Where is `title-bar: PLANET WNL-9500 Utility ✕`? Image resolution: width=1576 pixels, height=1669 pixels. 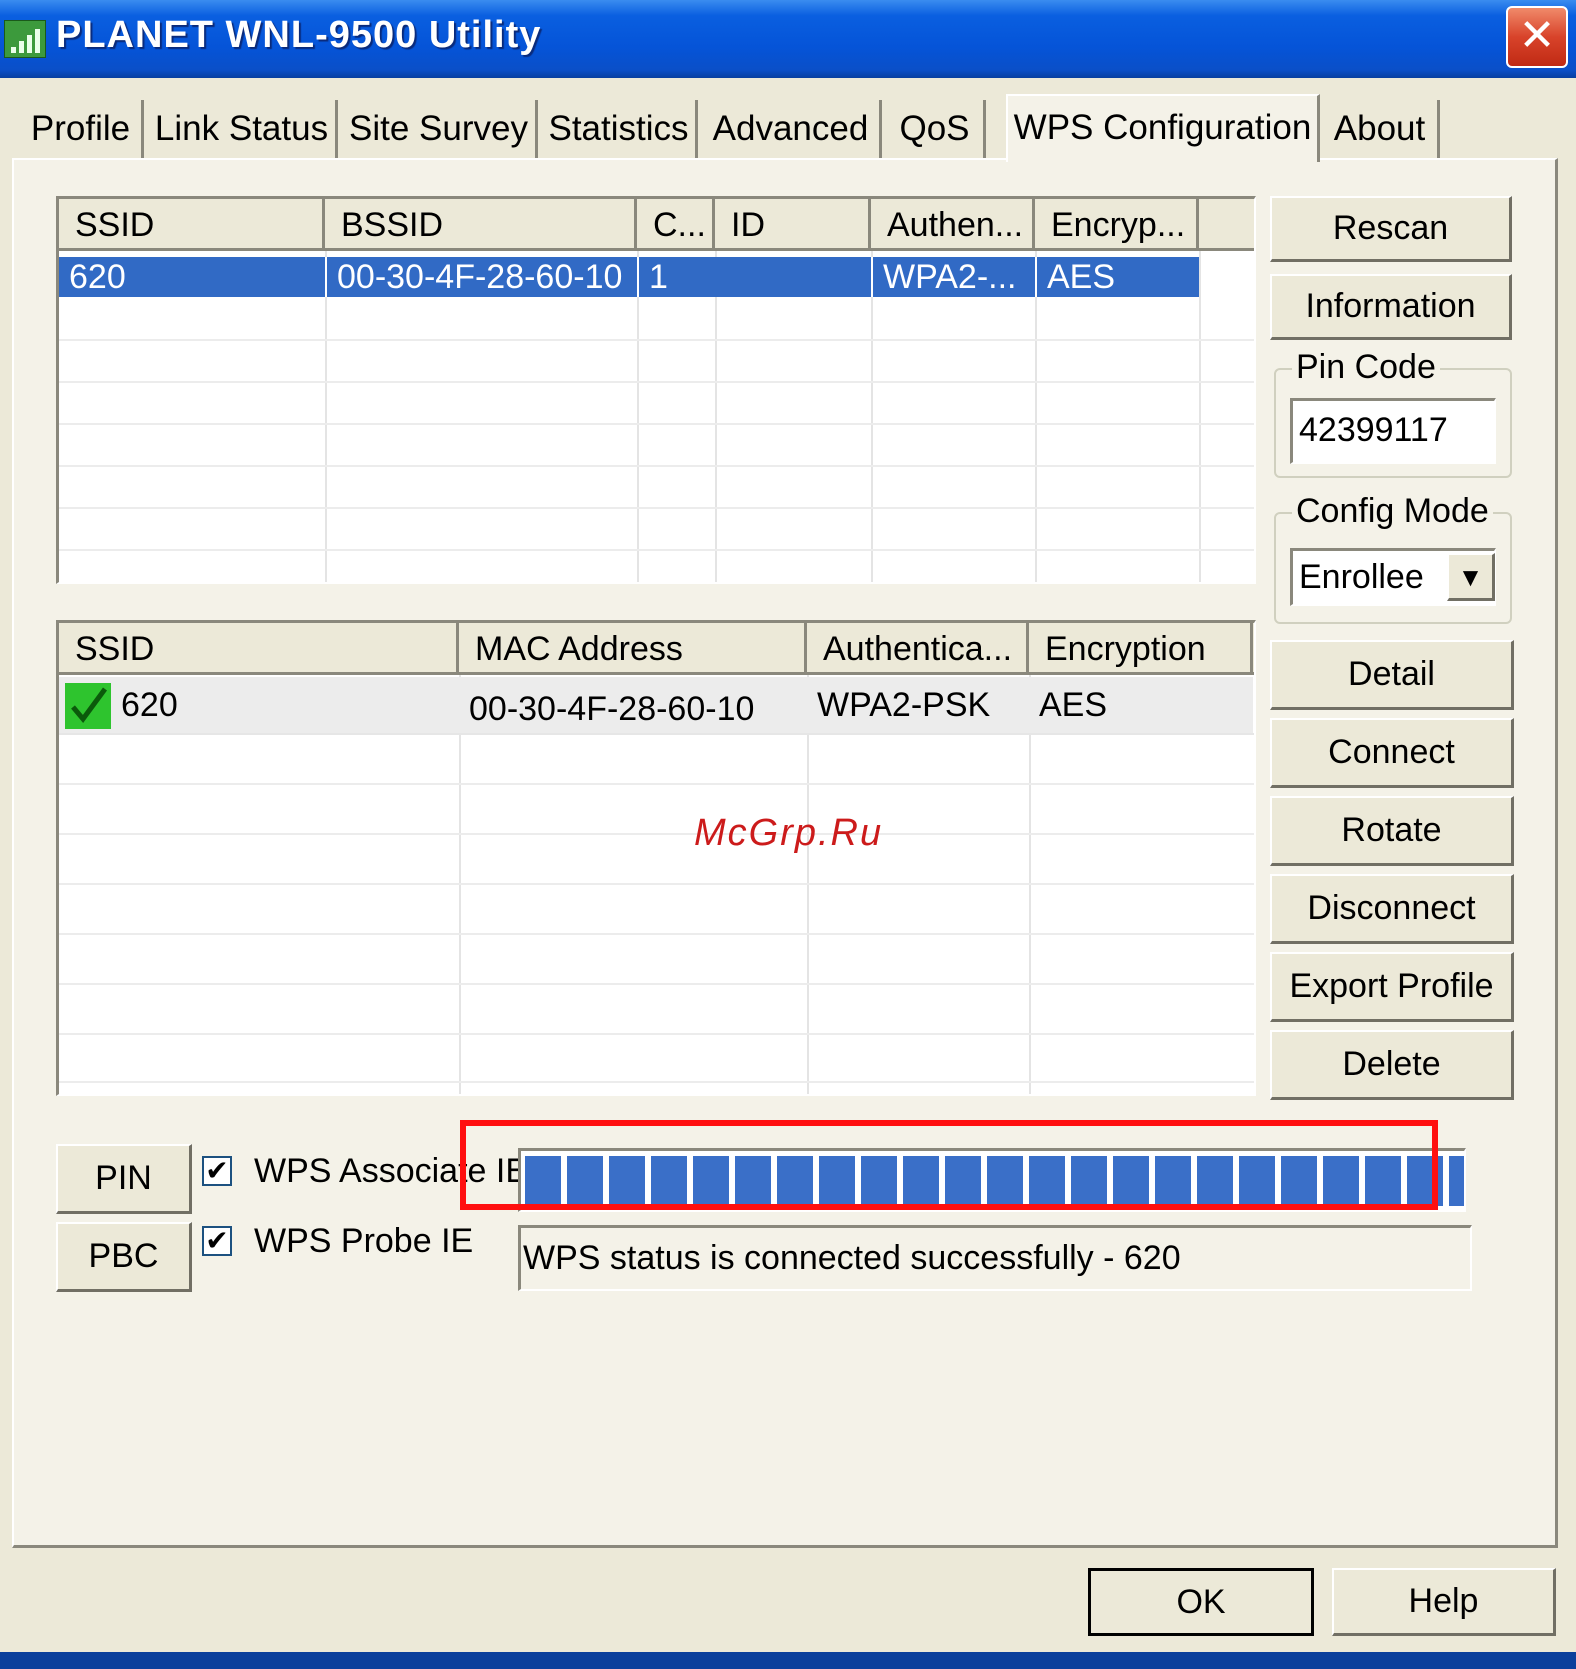 title-bar: PLANET WNL-9500 Utility ✕ is located at coordinates (788, 39).